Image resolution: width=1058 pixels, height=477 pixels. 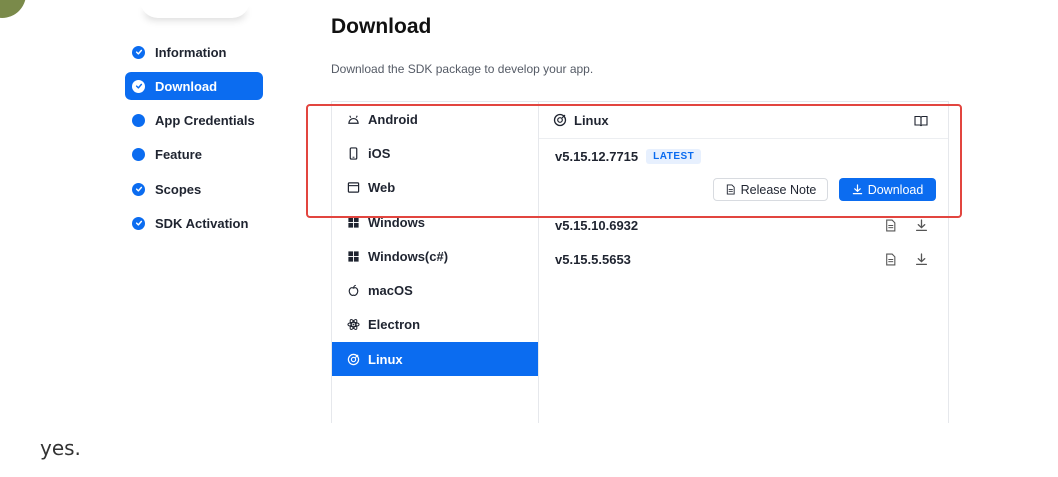 What do you see at coordinates (178, 189) in the screenshot?
I see `step-label: Scopes` at bounding box center [178, 189].